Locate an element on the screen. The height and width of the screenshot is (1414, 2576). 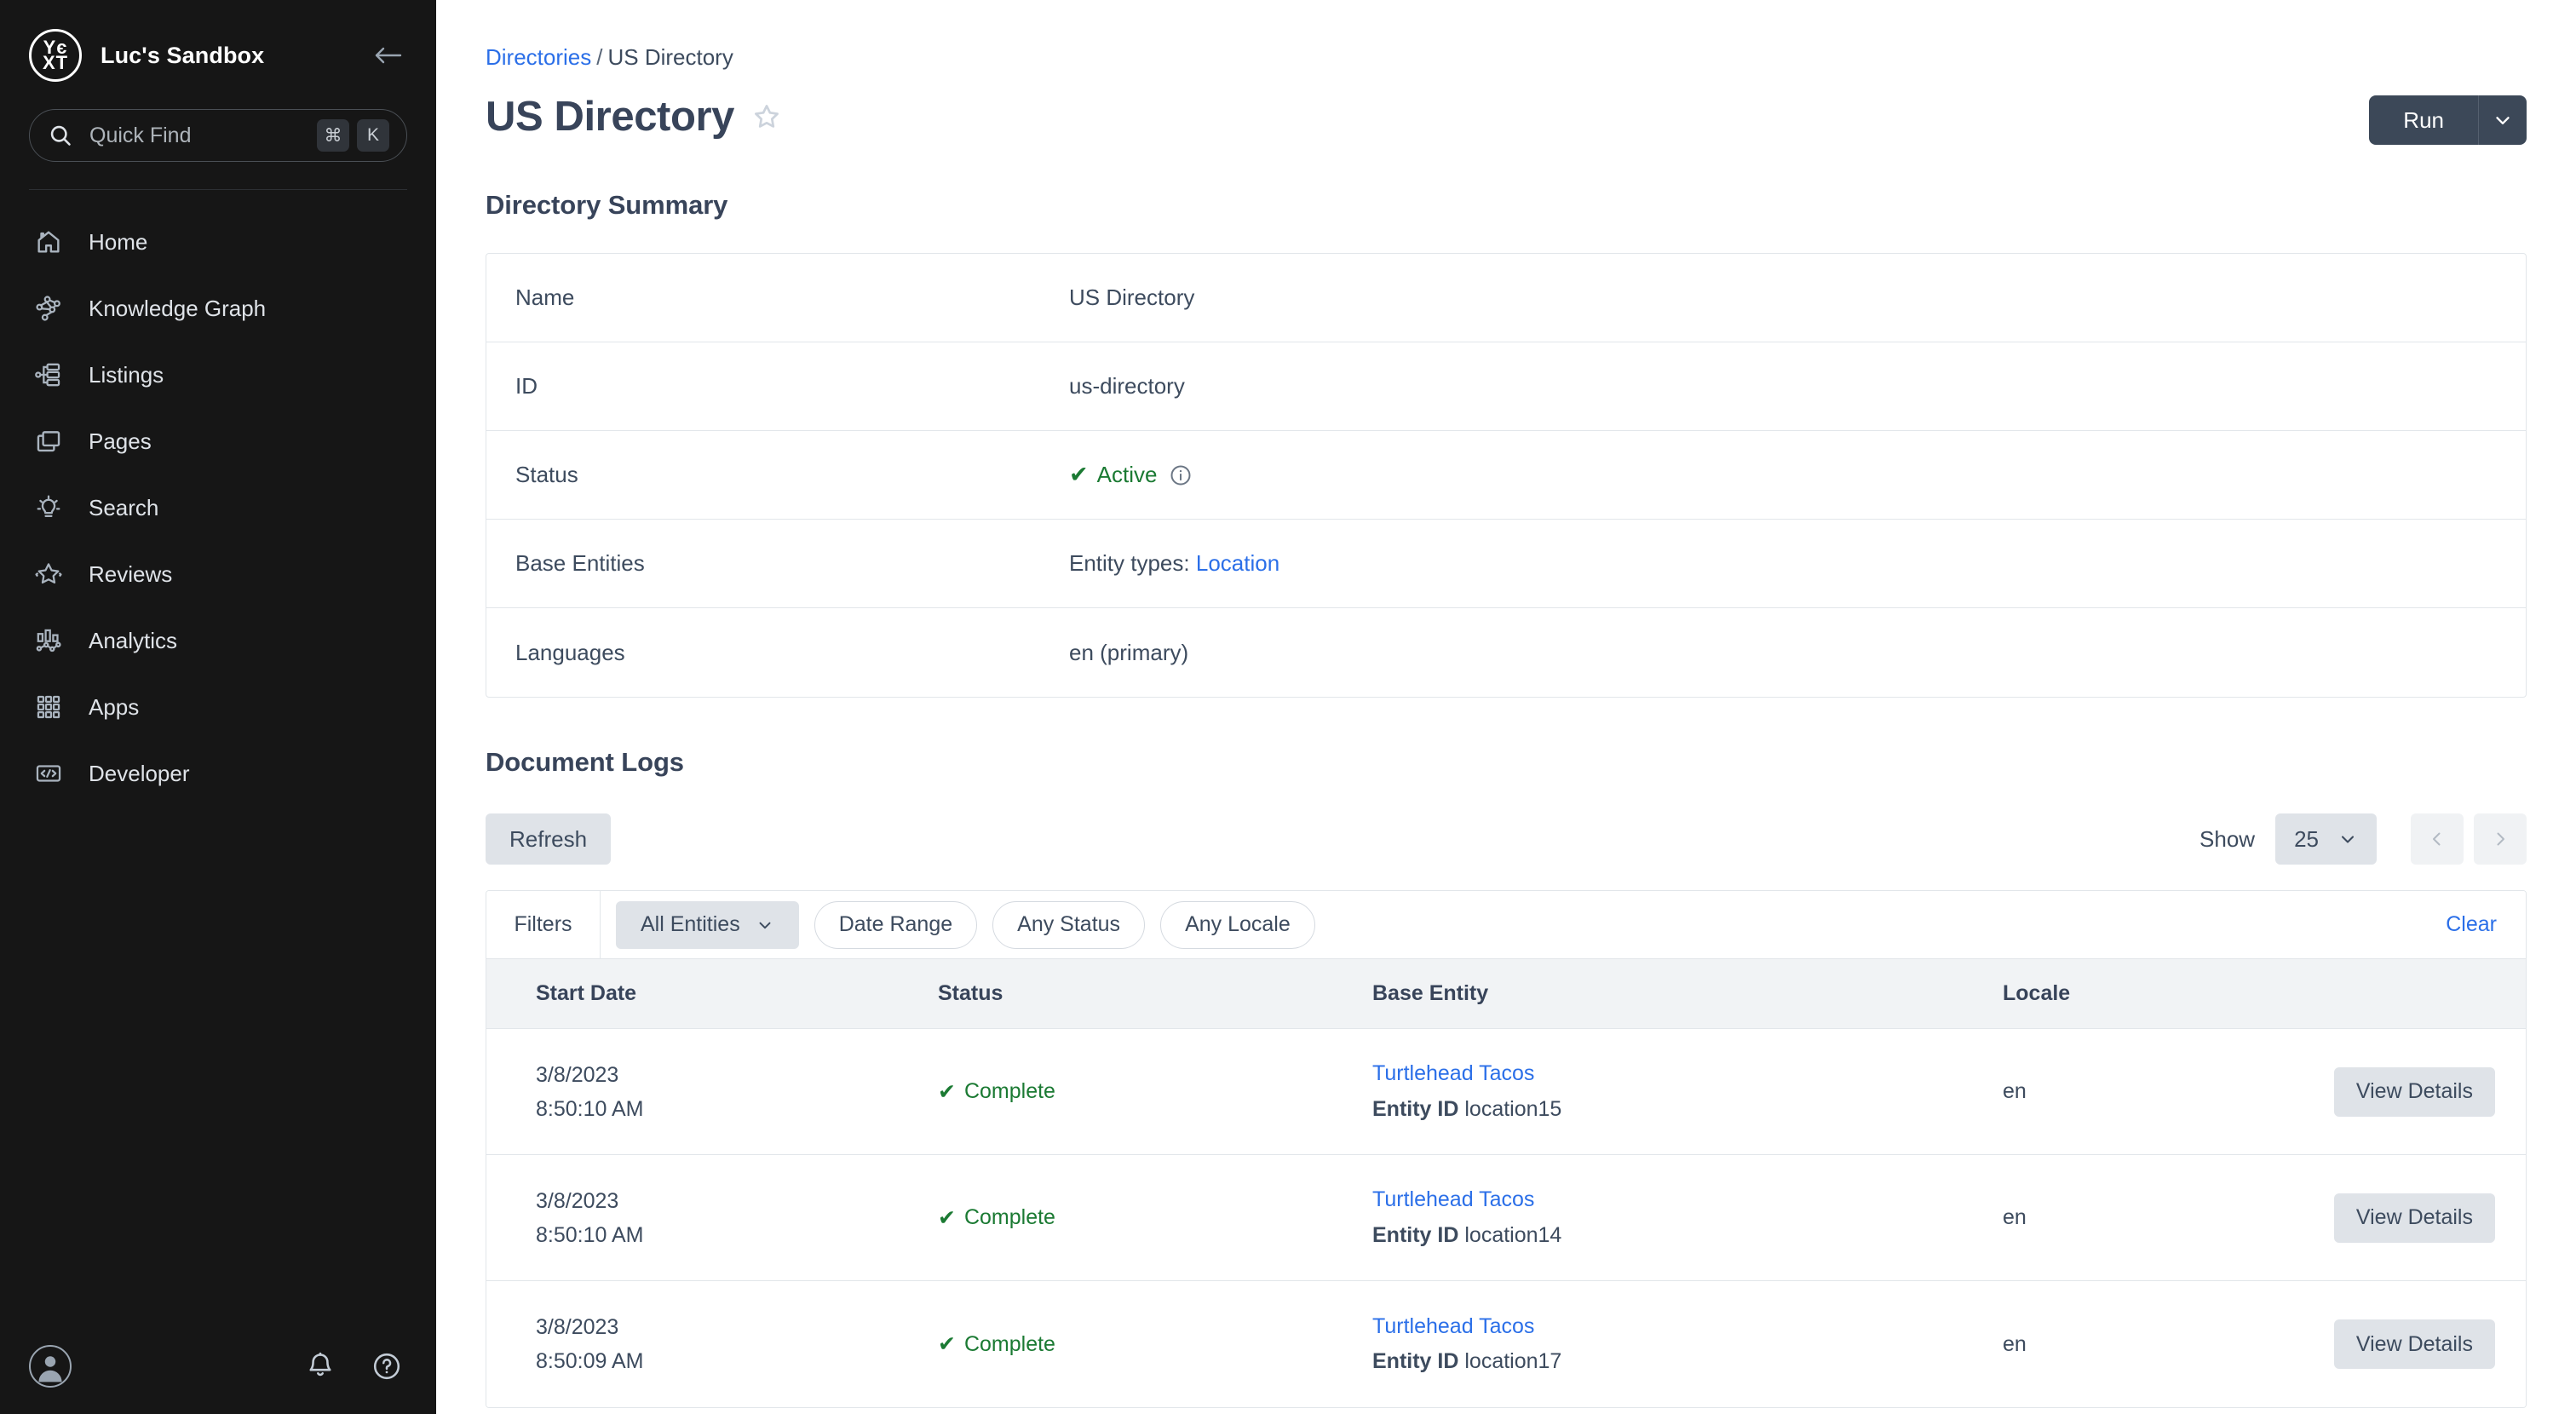
filter-chip-all-entities: All Entities is located at coordinates (707, 924).